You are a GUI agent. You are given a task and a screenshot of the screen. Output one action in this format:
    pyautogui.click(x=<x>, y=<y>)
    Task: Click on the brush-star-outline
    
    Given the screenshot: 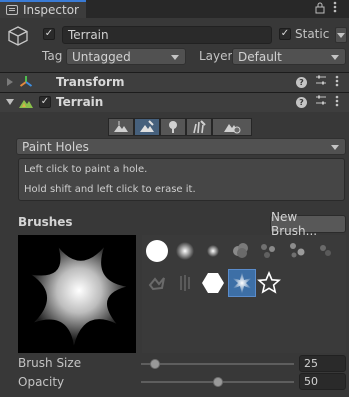 What is the action you would take?
    pyautogui.click(x=269, y=283)
    